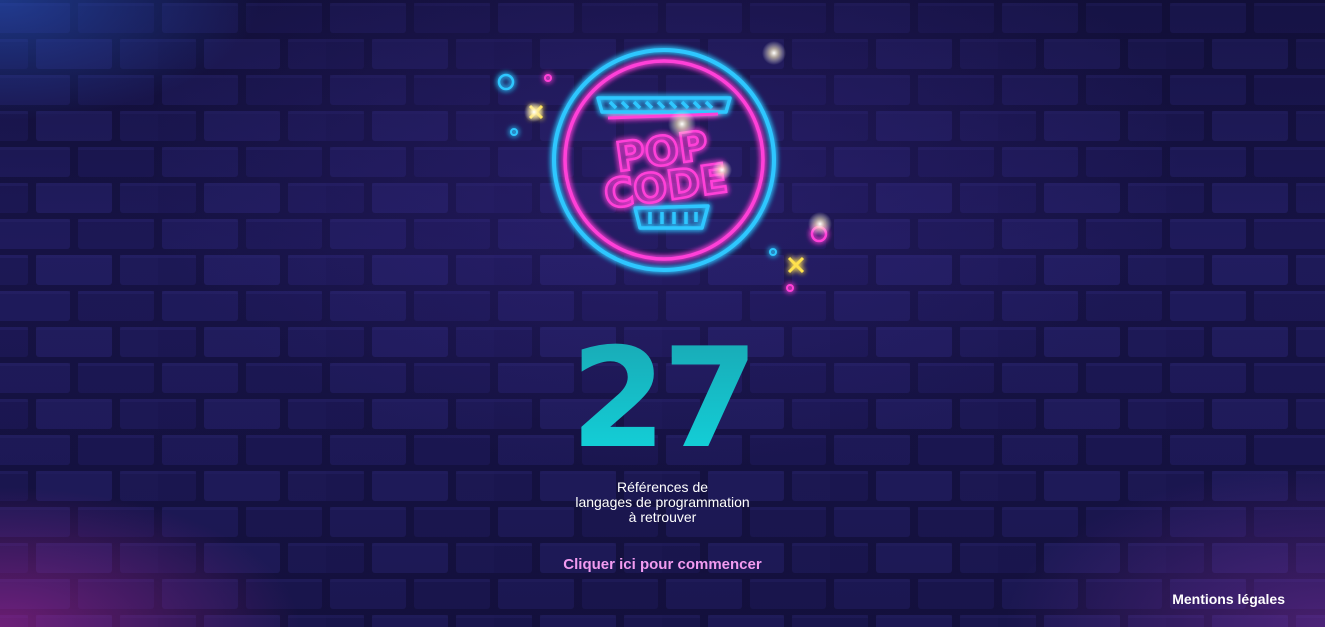 The width and height of the screenshot is (1325, 627). What do you see at coordinates (548, 78) in the screenshot?
I see `deco-dot-pink` at bounding box center [548, 78].